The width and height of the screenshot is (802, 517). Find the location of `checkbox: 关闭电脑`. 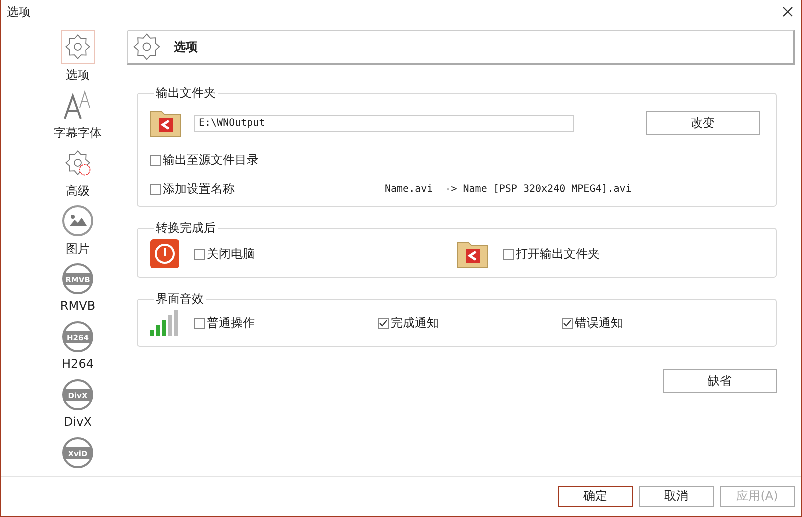

checkbox: 关闭电脑 is located at coordinates (224, 254).